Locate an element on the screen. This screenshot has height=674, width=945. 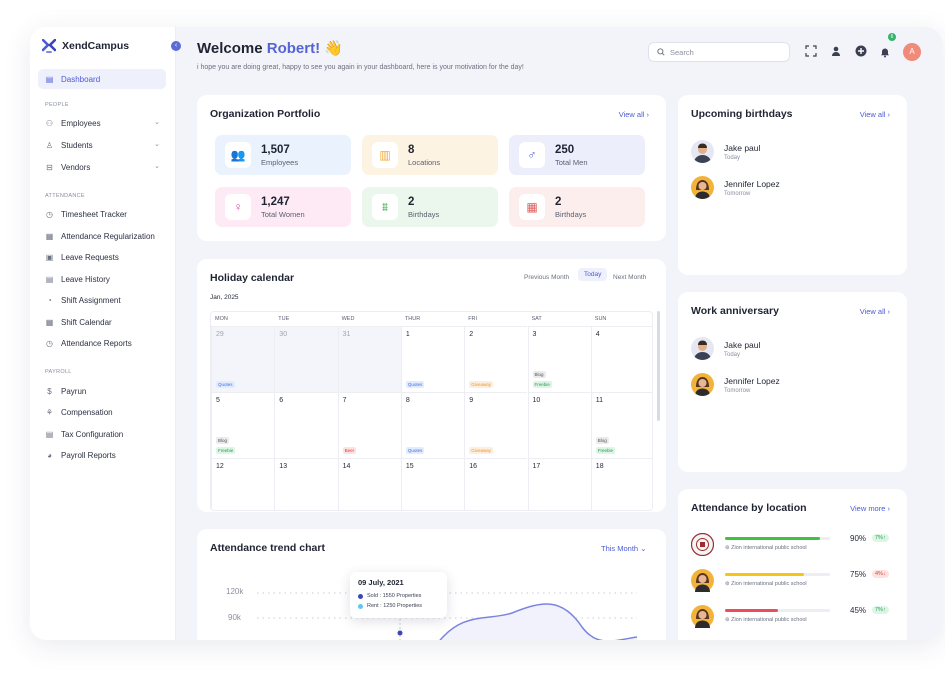
location-row: ⊚ Zion international public school 90% 7%↑ is located at coordinates (790, 545).